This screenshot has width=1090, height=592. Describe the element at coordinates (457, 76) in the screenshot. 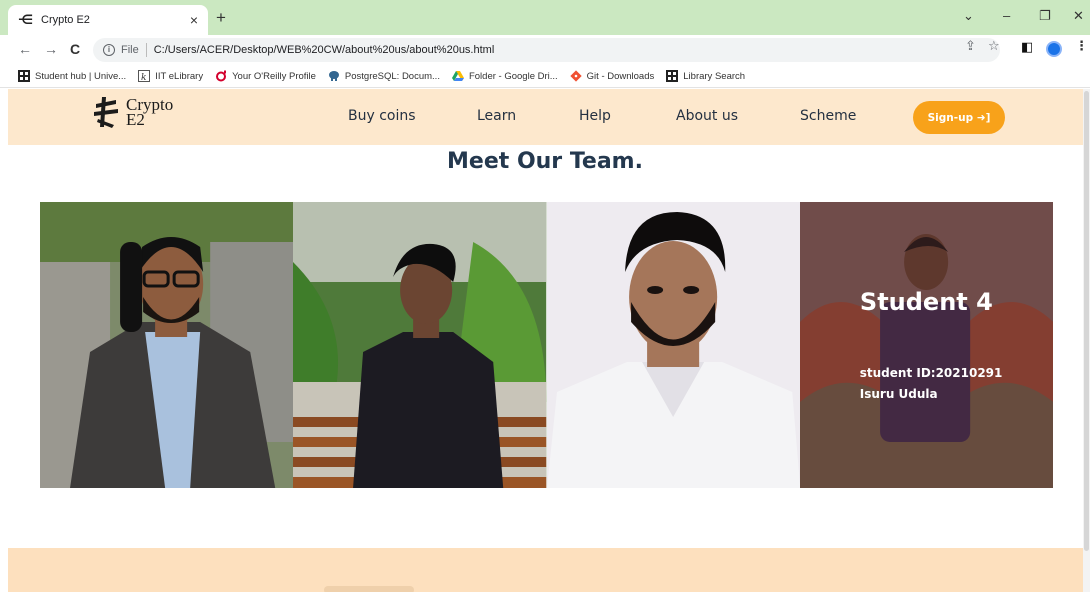

I see `drive-icon` at that location.